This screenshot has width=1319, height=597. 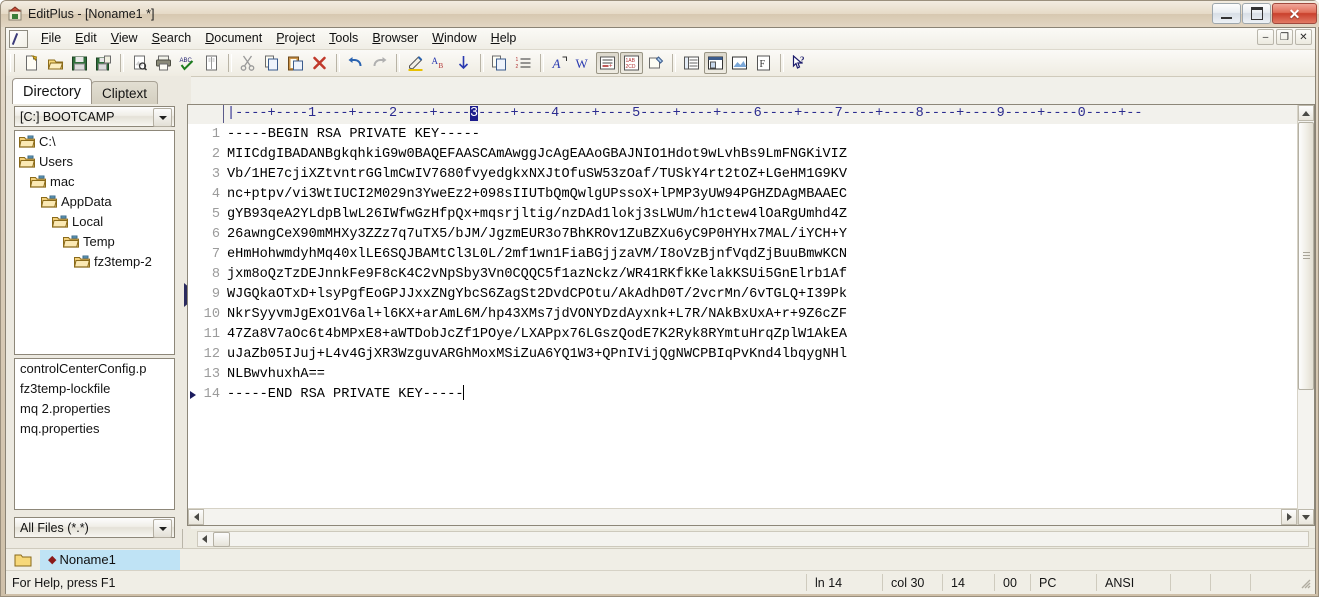 I want to click on drive-select: [C:] BOOTCAMP, so click(x=94, y=116).